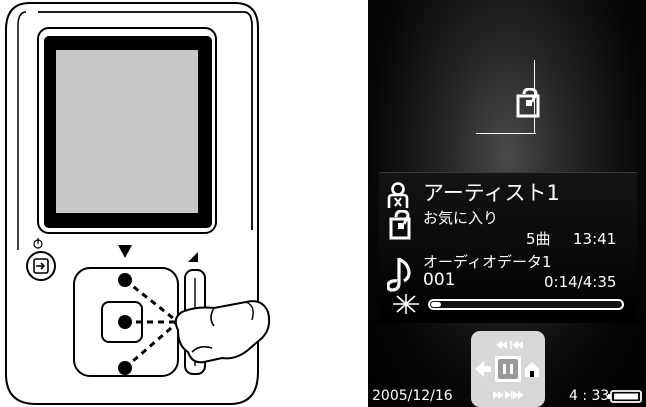  What do you see at coordinates (436, 304) in the screenshot?
I see `progress-bar-fill` at bounding box center [436, 304].